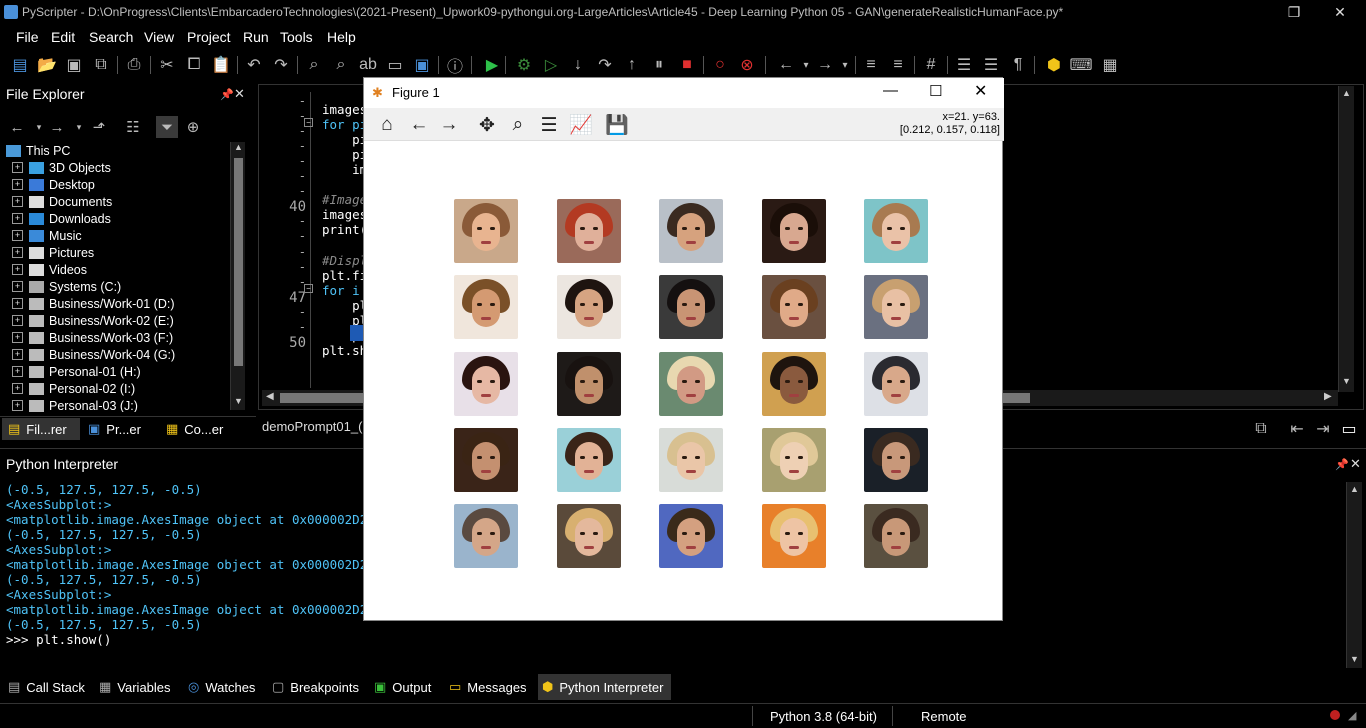 The height and width of the screenshot is (728, 1366). I want to click on save-icon: ▣, so click(74, 65).